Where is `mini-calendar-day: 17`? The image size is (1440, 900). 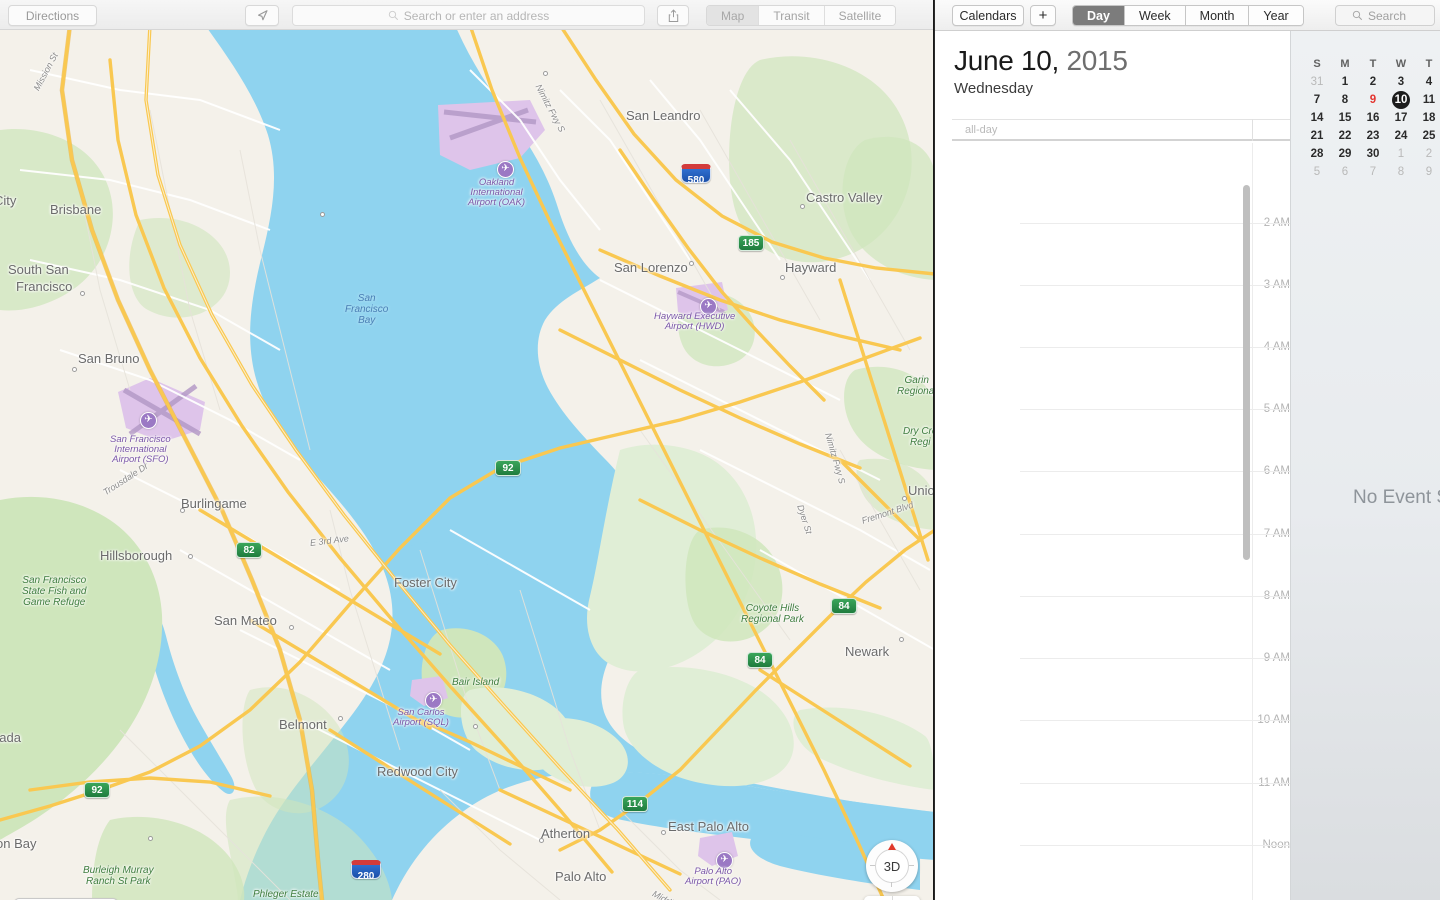 mini-calendar-day: 17 is located at coordinates (1401, 118).